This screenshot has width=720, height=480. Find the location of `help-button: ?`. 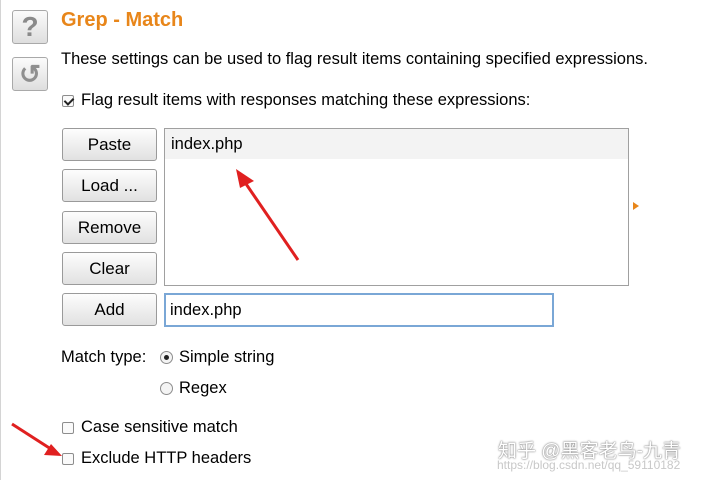

help-button: ? is located at coordinates (30, 27).